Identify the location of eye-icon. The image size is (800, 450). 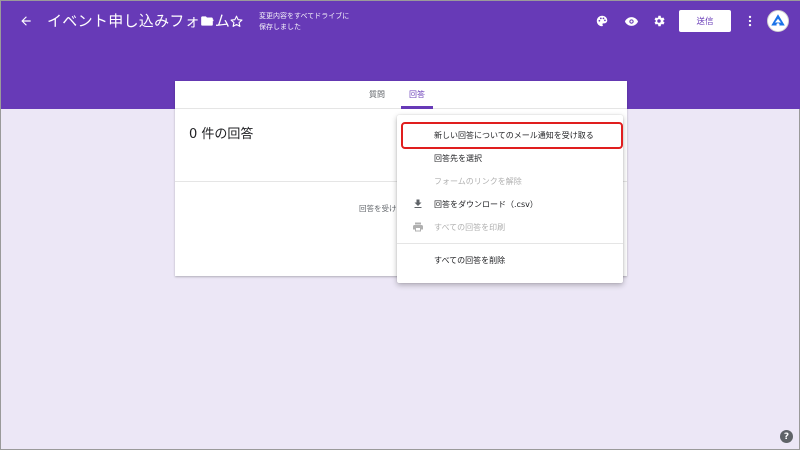
(631, 21).